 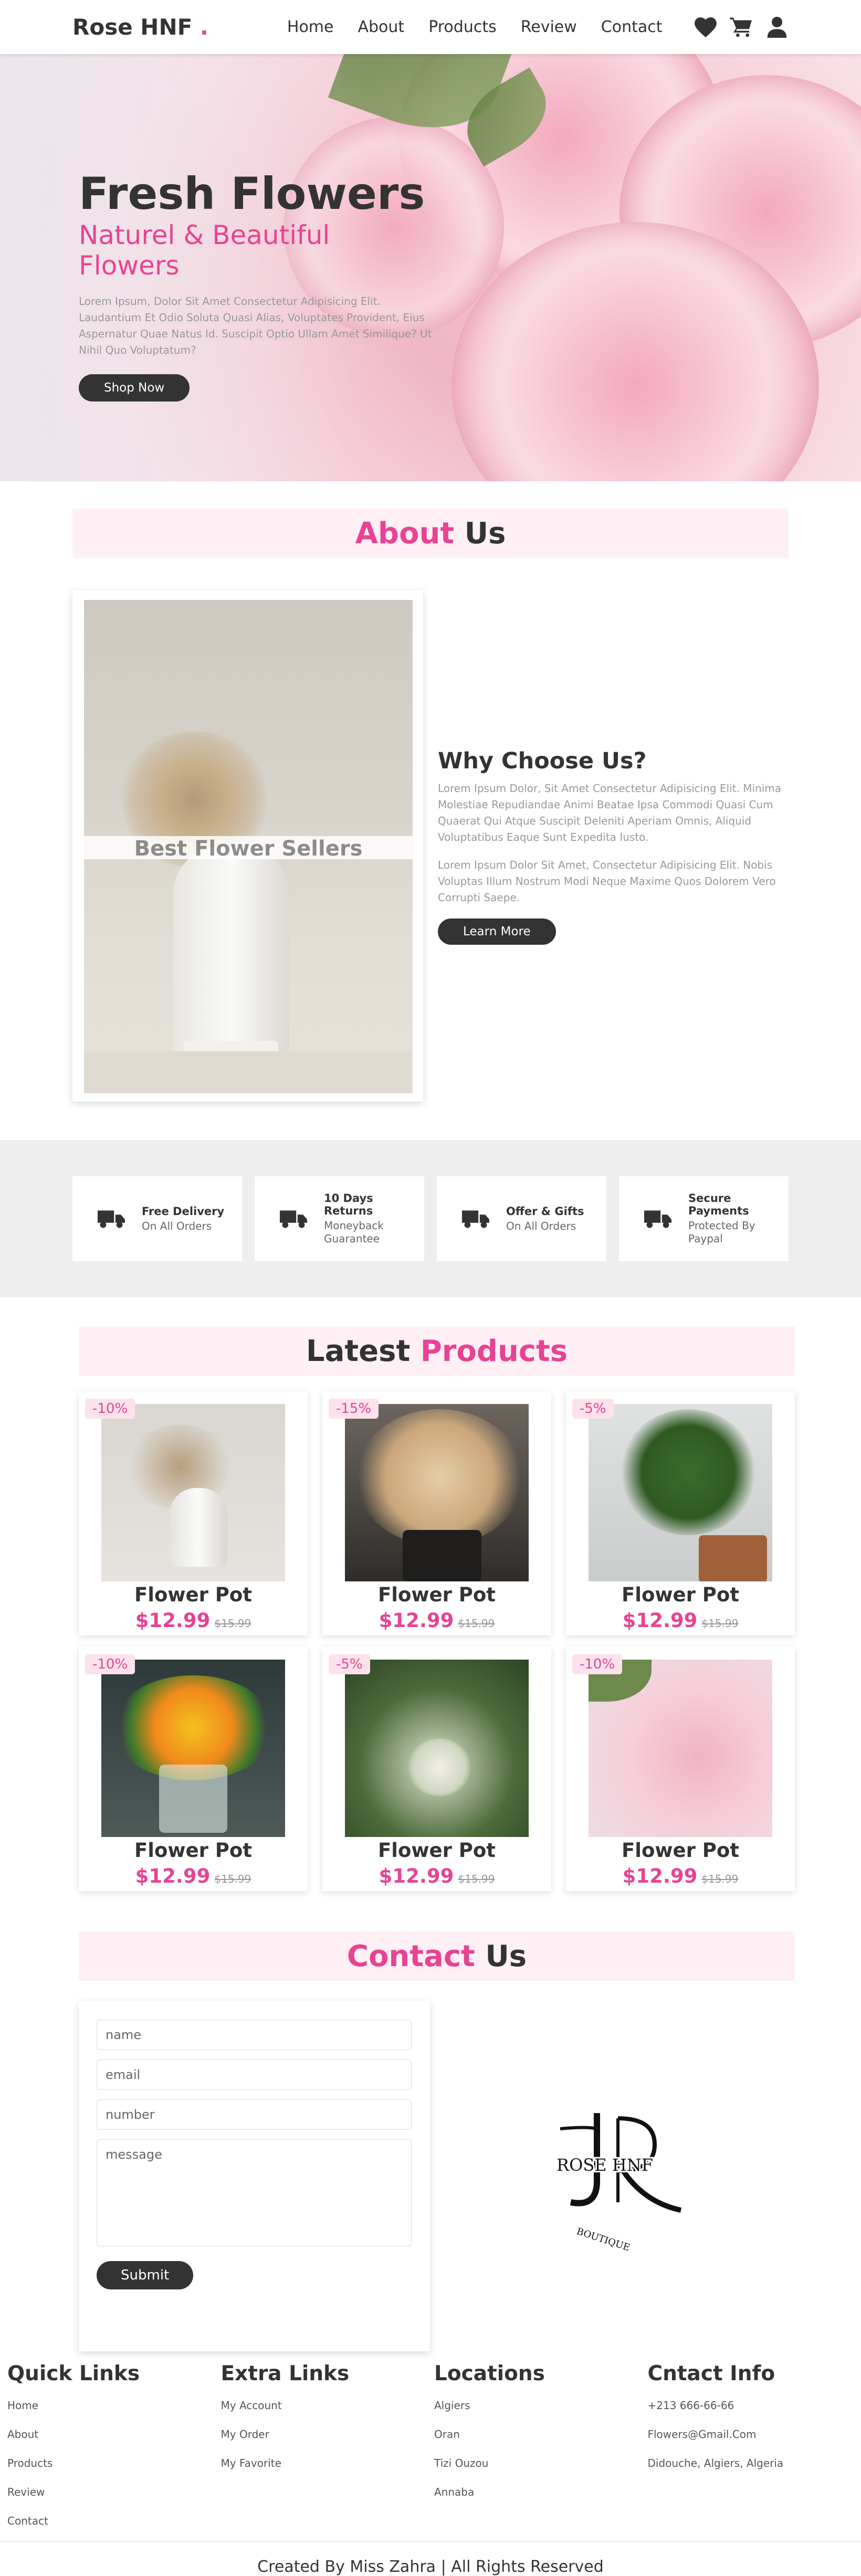 I want to click on nav-about: About, so click(x=381, y=27).